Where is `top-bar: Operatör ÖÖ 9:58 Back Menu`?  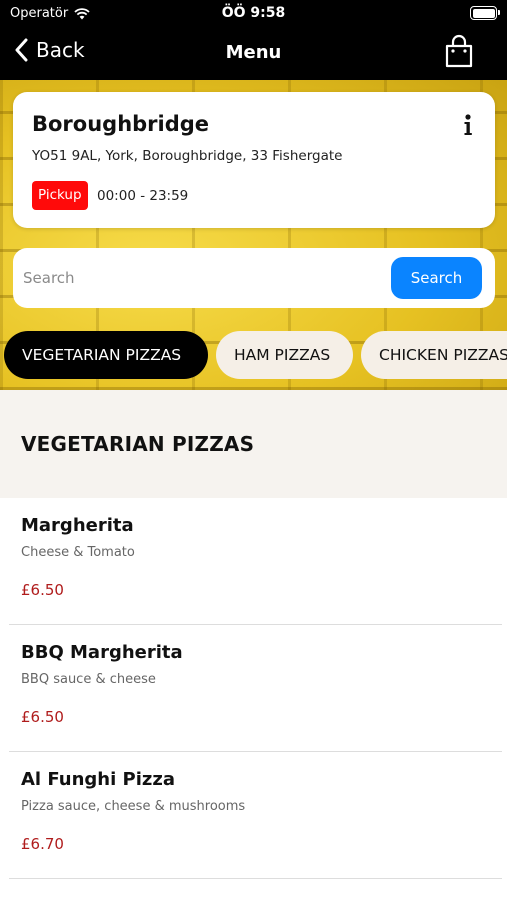 top-bar: Operatör ÖÖ 9:58 Back Menu is located at coordinates (253, 40).